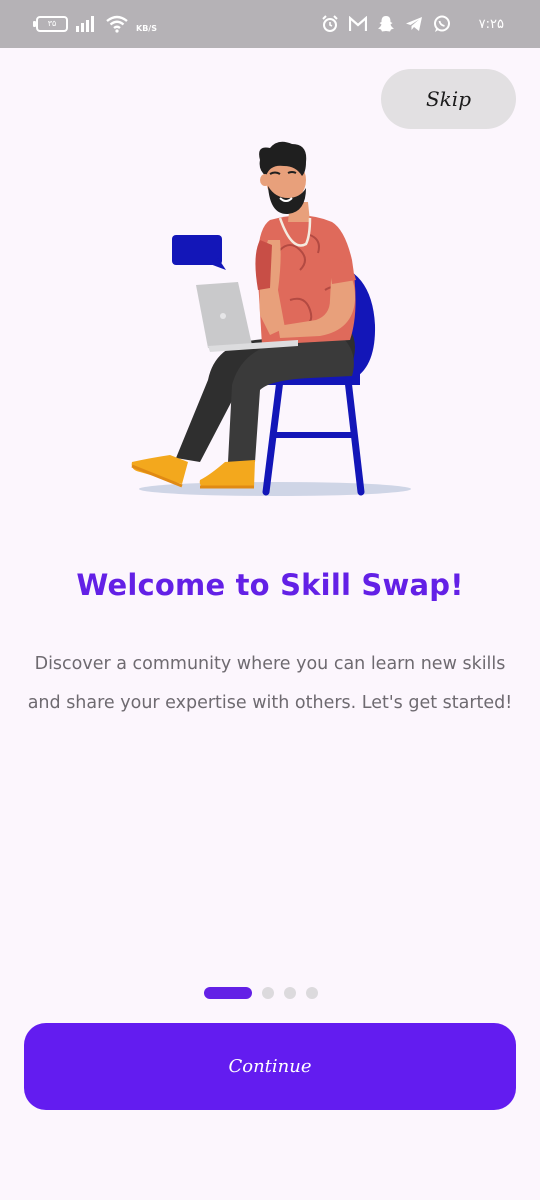 The width and height of the screenshot is (540, 1200). I want to click on snapchat-icon, so click(386, 24).